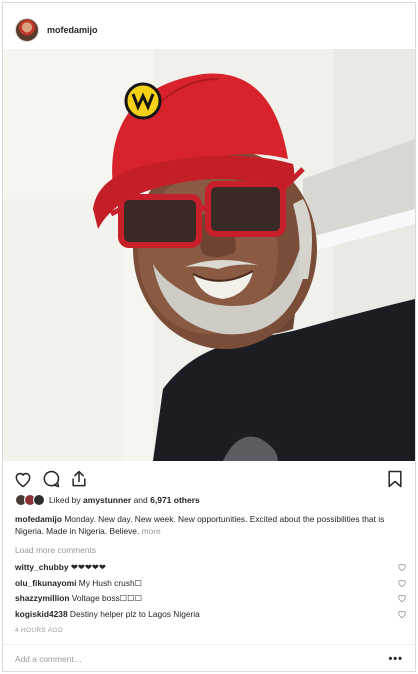  Describe the element at coordinates (109, 582) in the screenshot. I see `comment-text: My Hush crush☐` at that location.